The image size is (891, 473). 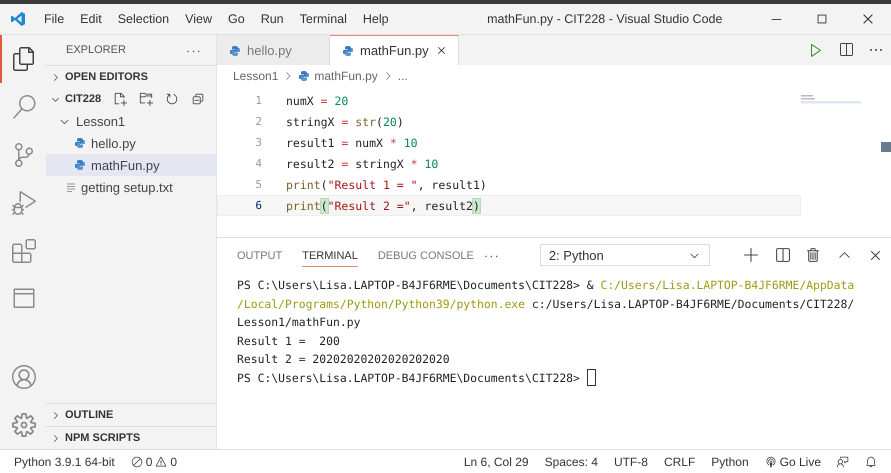 What do you see at coordinates (136, 462) in the screenshot?
I see `error-icon` at bounding box center [136, 462].